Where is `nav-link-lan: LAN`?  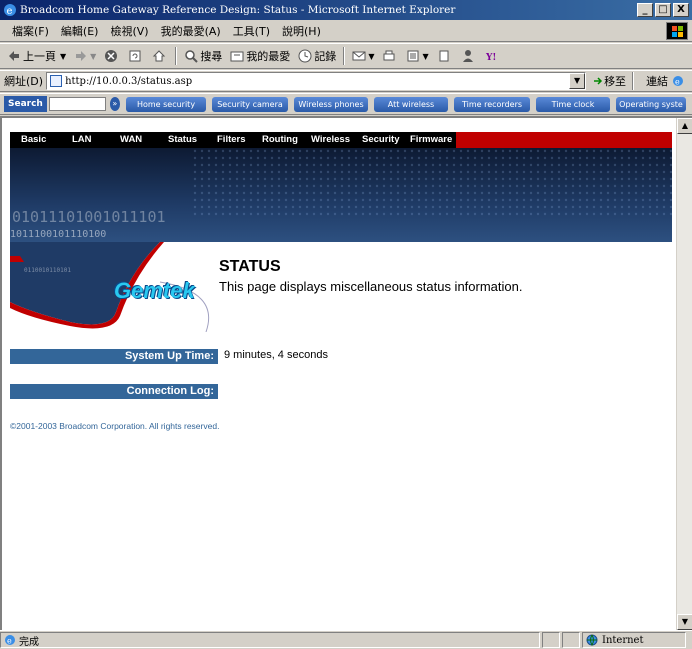
nav-link-lan: LAN is located at coordinates (82, 139).